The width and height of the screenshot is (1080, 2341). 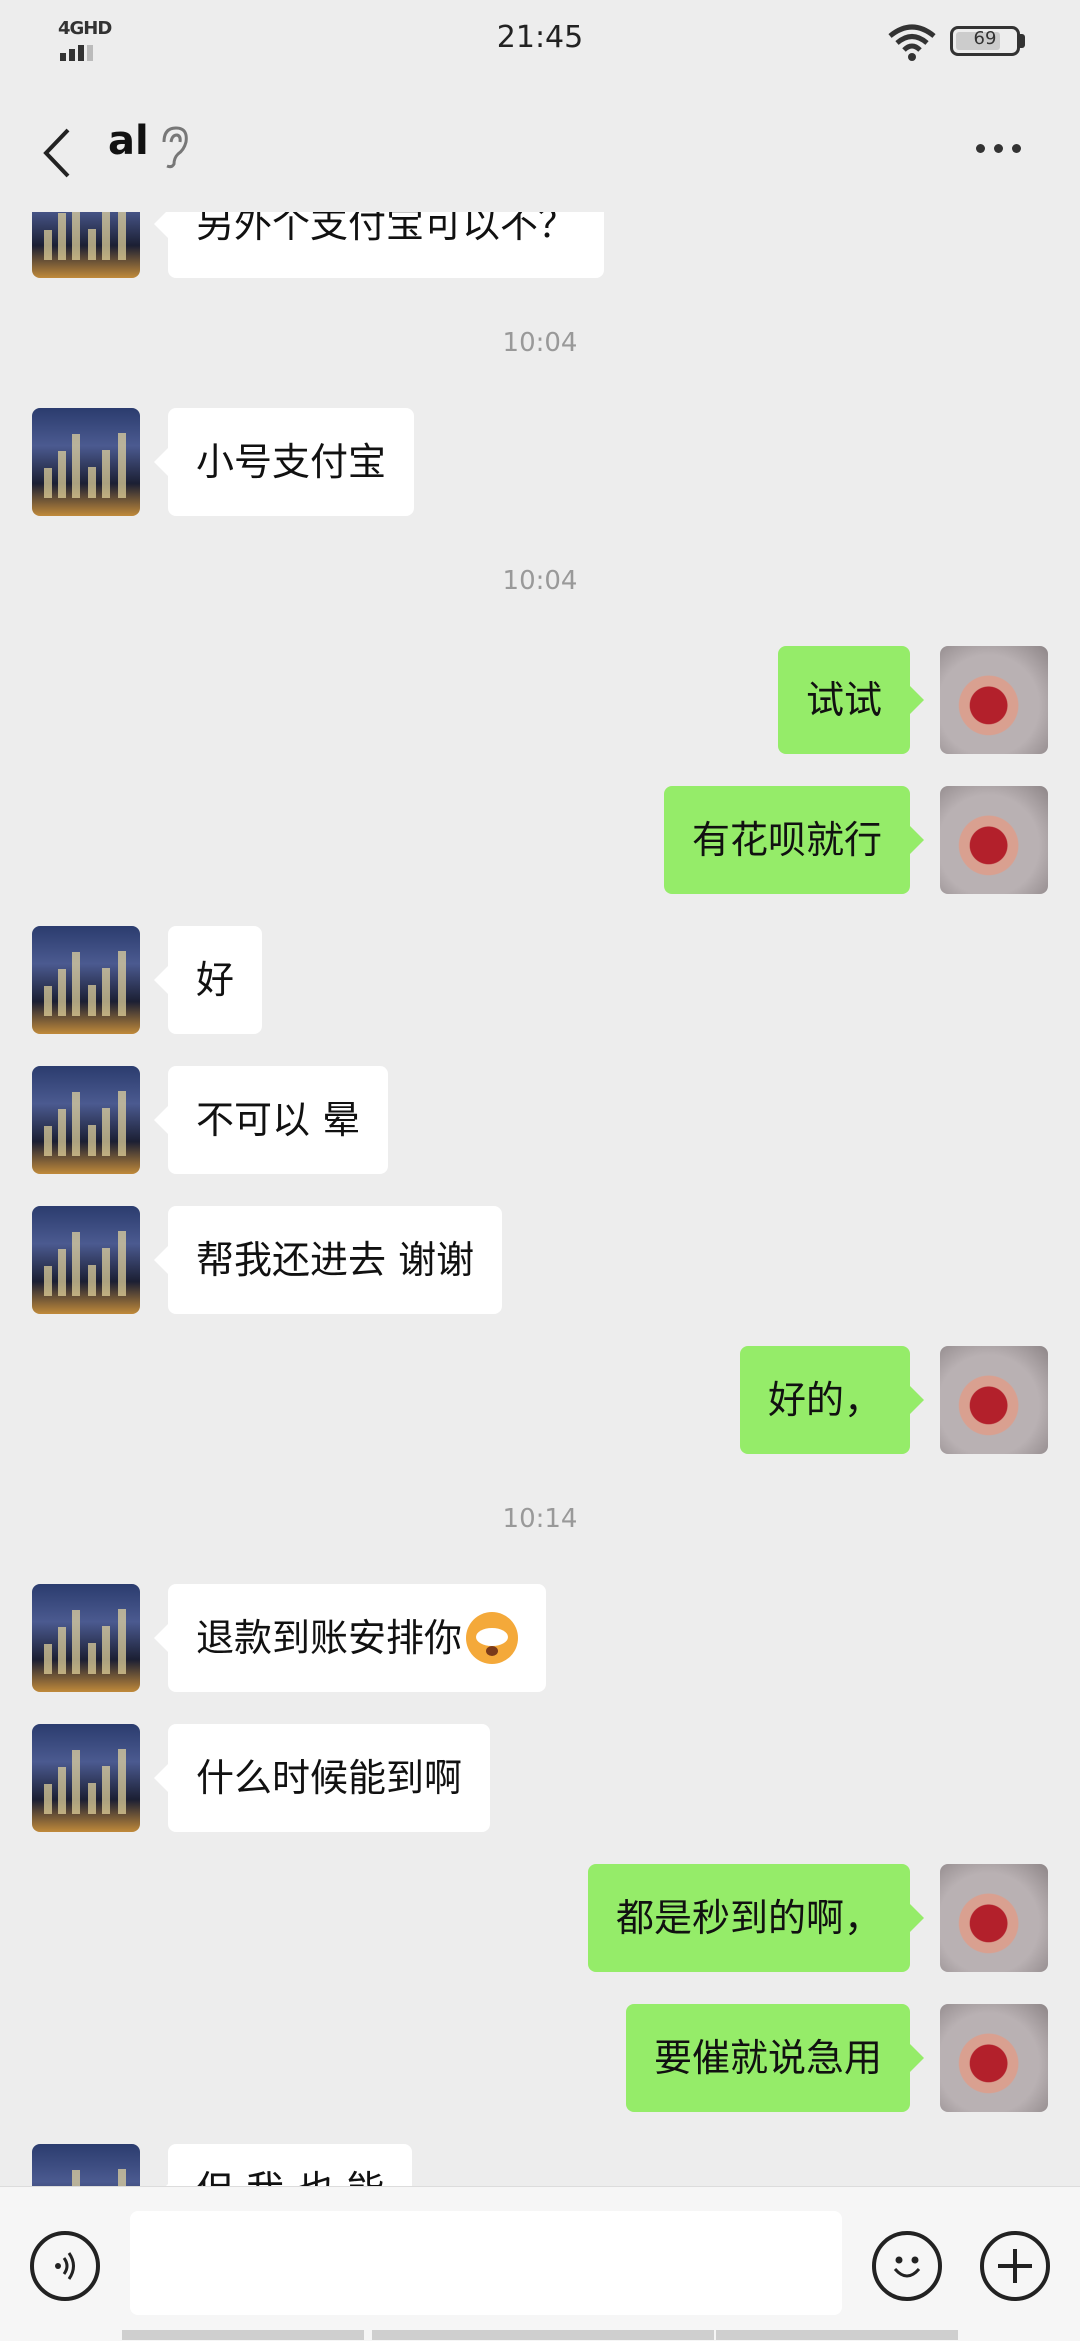 What do you see at coordinates (379, 245) in the screenshot?
I see `incoming-message: 另外个支付宝可以不？` at bounding box center [379, 245].